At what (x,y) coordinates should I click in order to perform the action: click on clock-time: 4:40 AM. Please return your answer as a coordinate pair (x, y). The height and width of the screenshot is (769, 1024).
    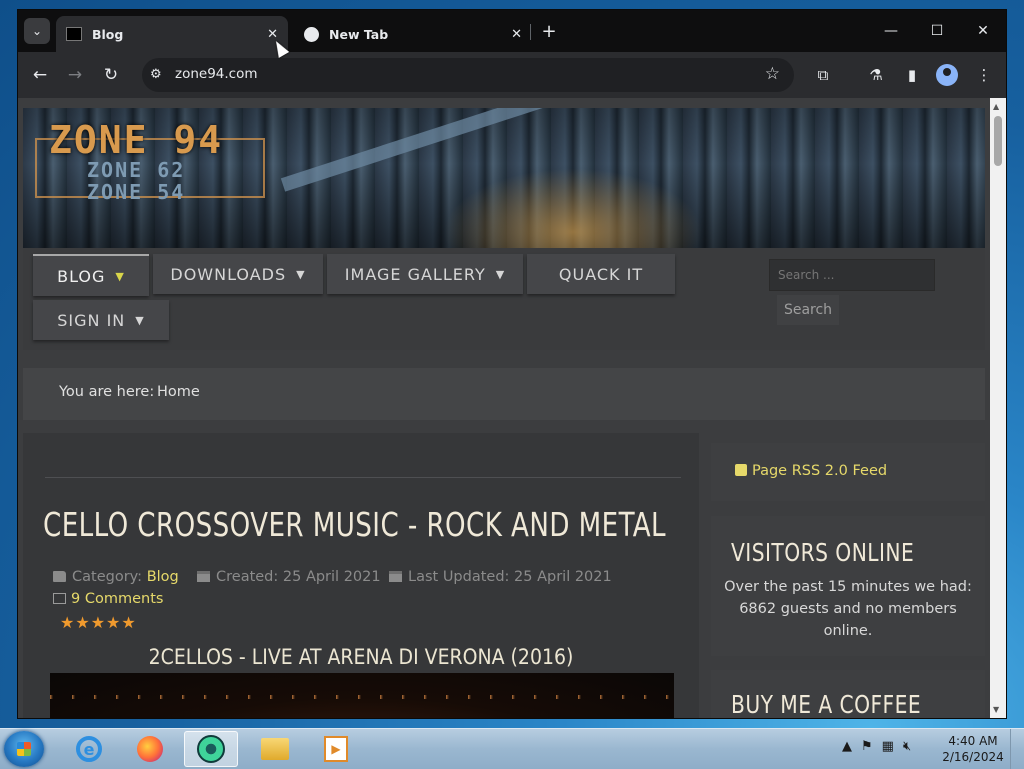
    Looking at the image, I should click on (973, 741).